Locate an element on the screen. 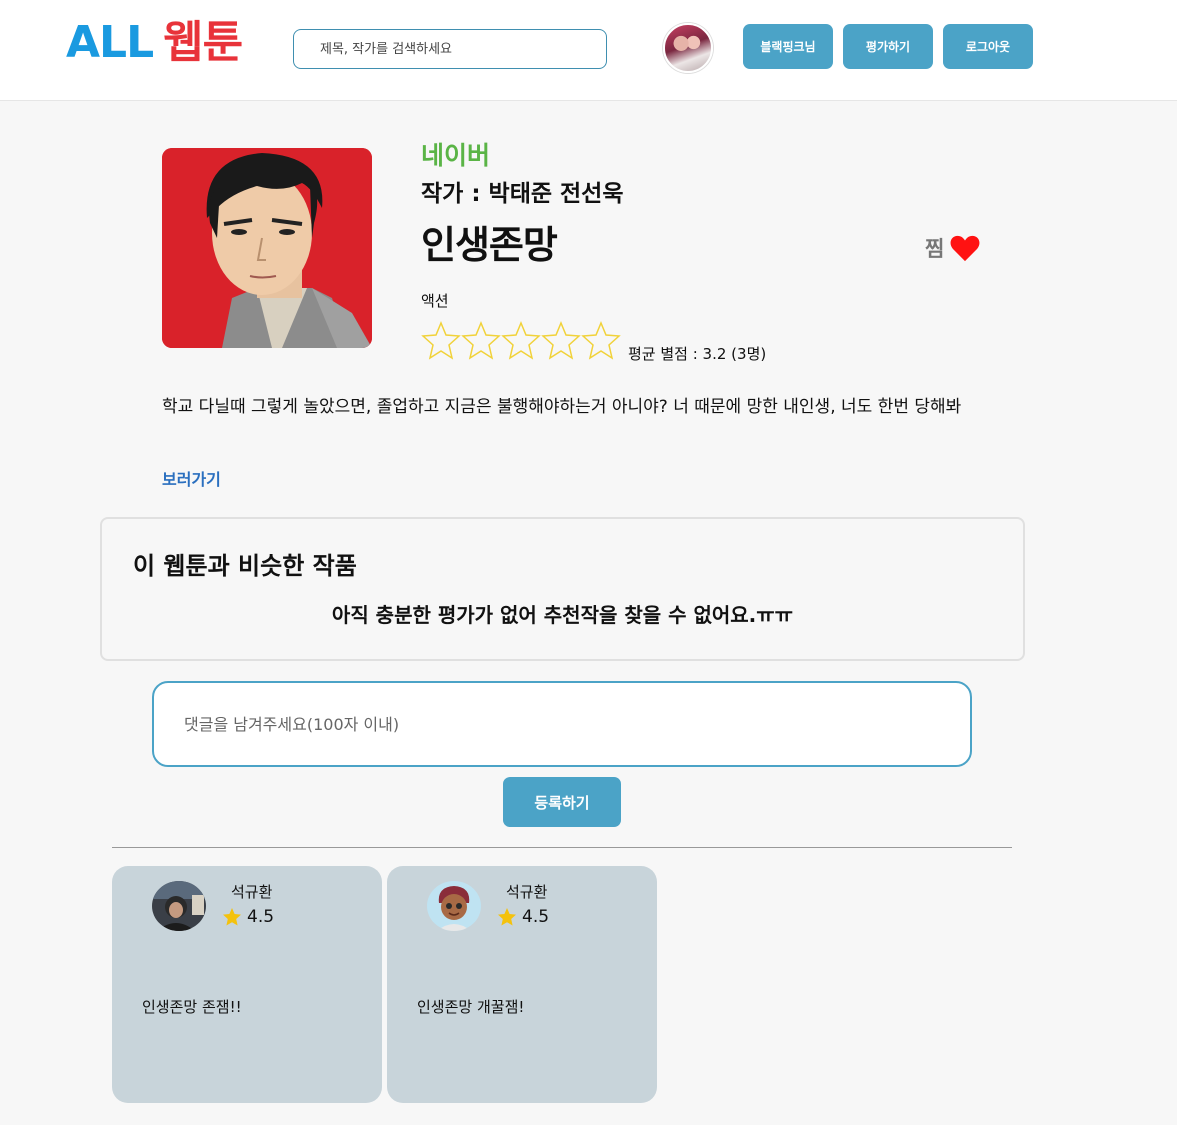 The width and height of the screenshot is (1177, 1125). site-logo: ALL 웹툰 is located at coordinates (154, 42).